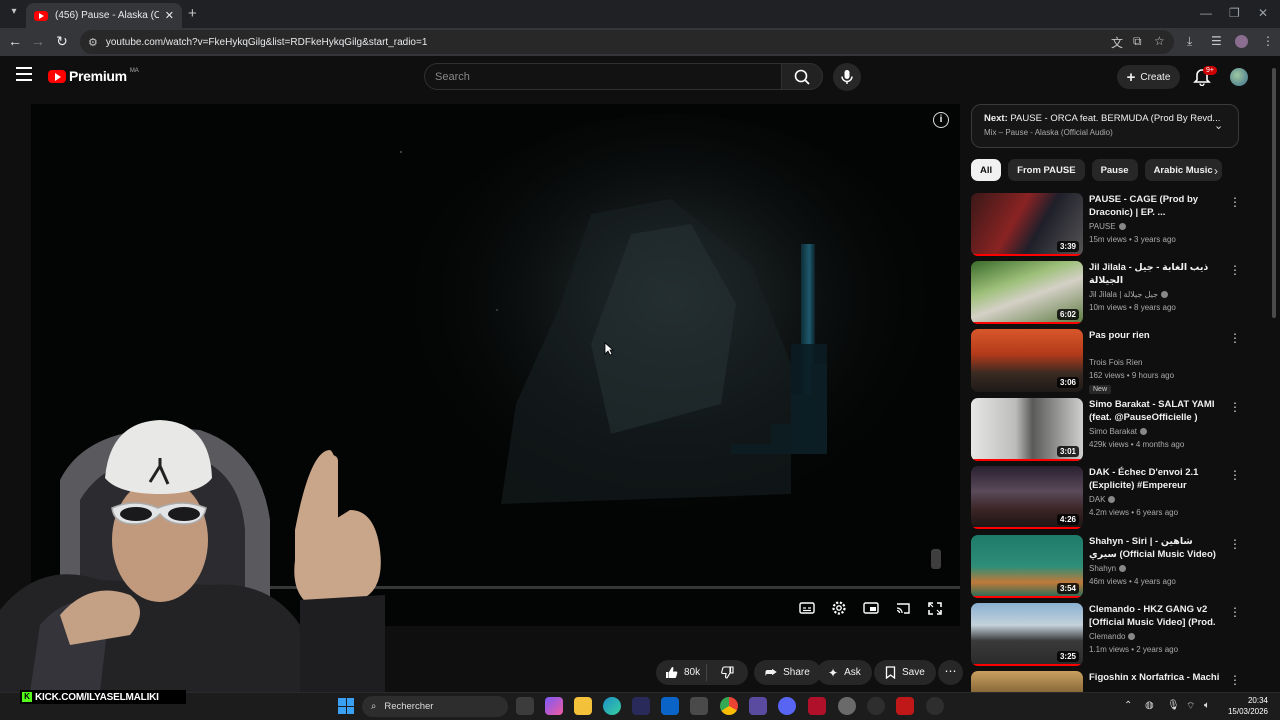 The height and width of the screenshot is (720, 1280). Describe the element at coordinates (986, 170) in the screenshot. I see `chip-all: All` at that location.